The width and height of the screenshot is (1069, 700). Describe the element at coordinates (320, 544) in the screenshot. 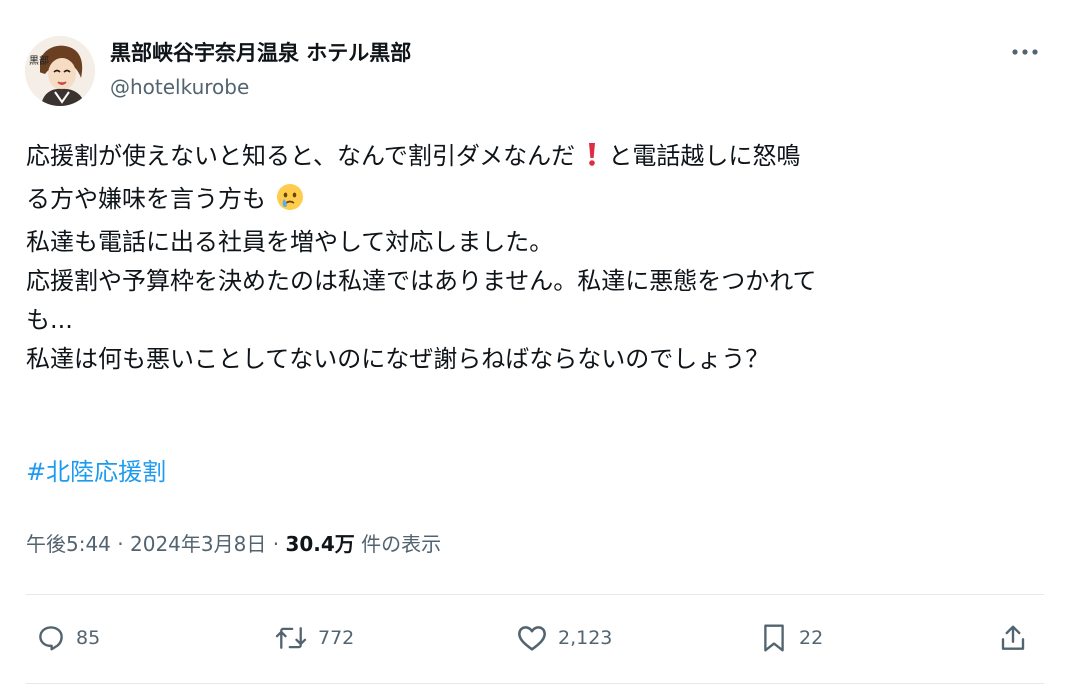

I see `views-count: 30.4万` at that location.